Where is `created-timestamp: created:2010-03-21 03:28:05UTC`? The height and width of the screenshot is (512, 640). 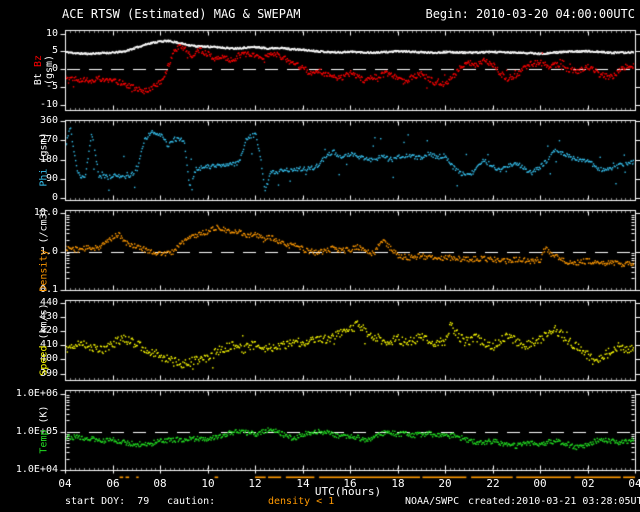 created-timestamp: created:2010-03-21 03:28:05UTC is located at coordinates (554, 501).